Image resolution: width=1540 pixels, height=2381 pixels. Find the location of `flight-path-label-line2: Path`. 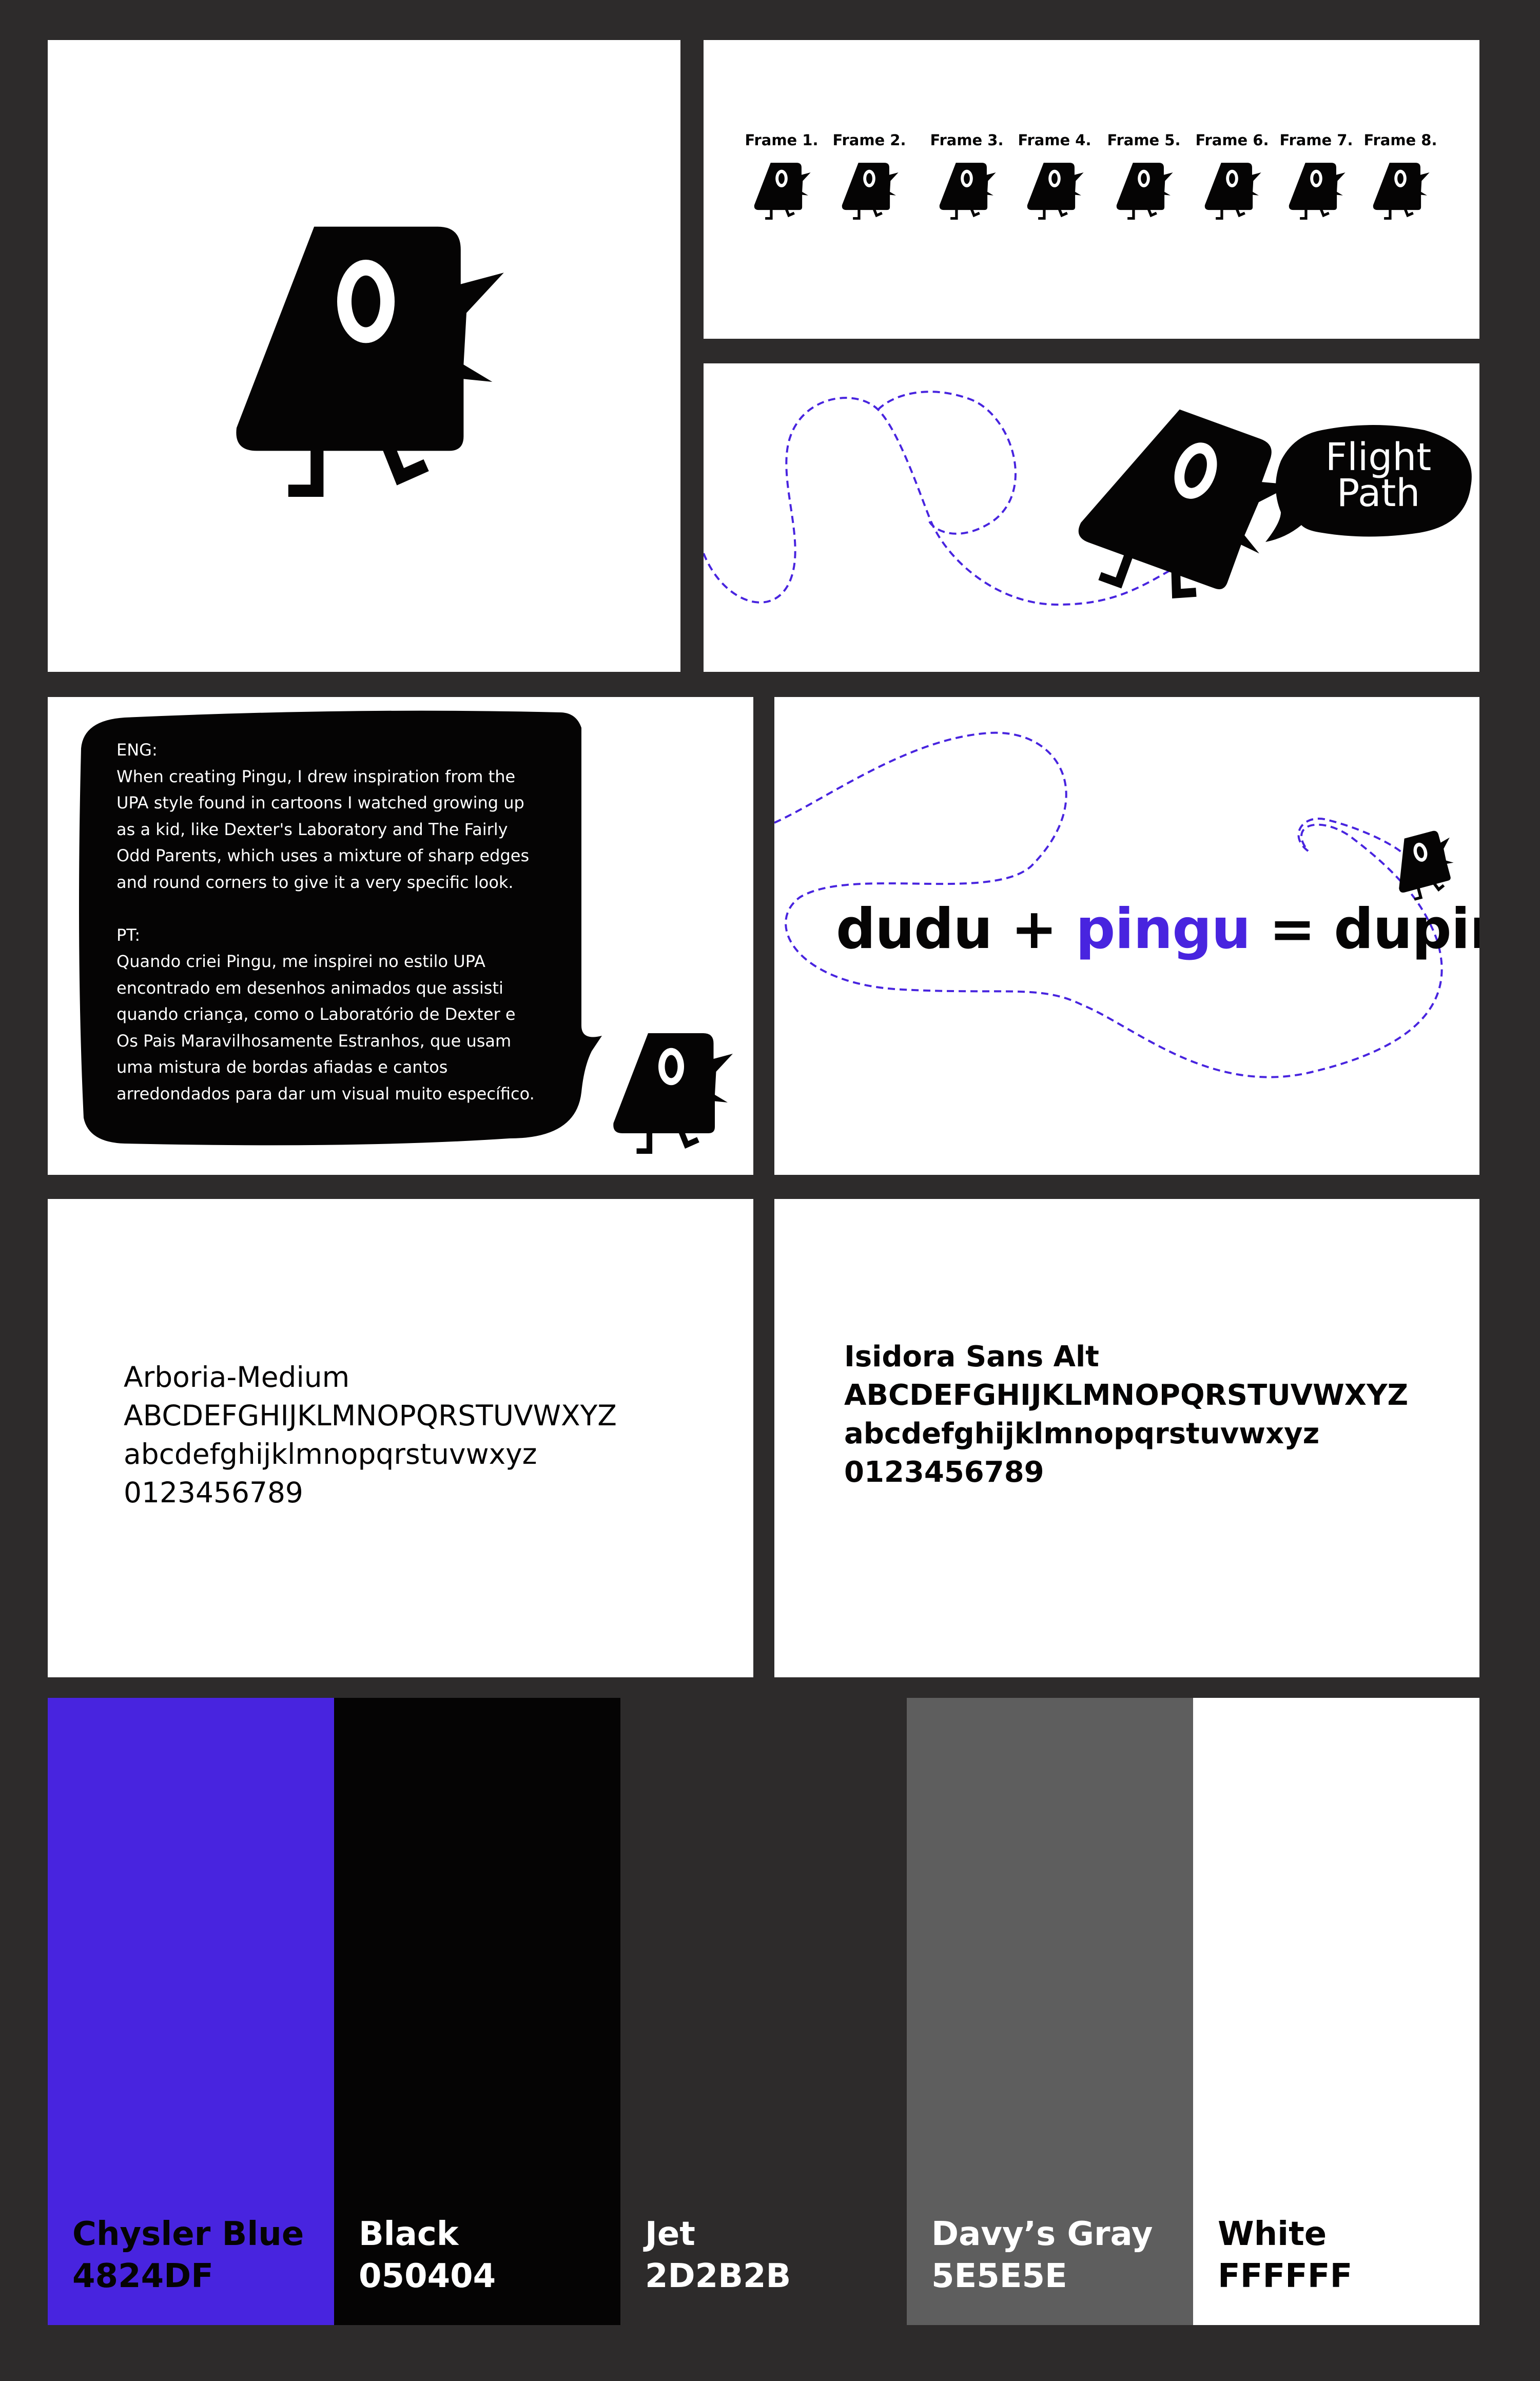

flight-path-label-line2: Path is located at coordinates (1378, 493).